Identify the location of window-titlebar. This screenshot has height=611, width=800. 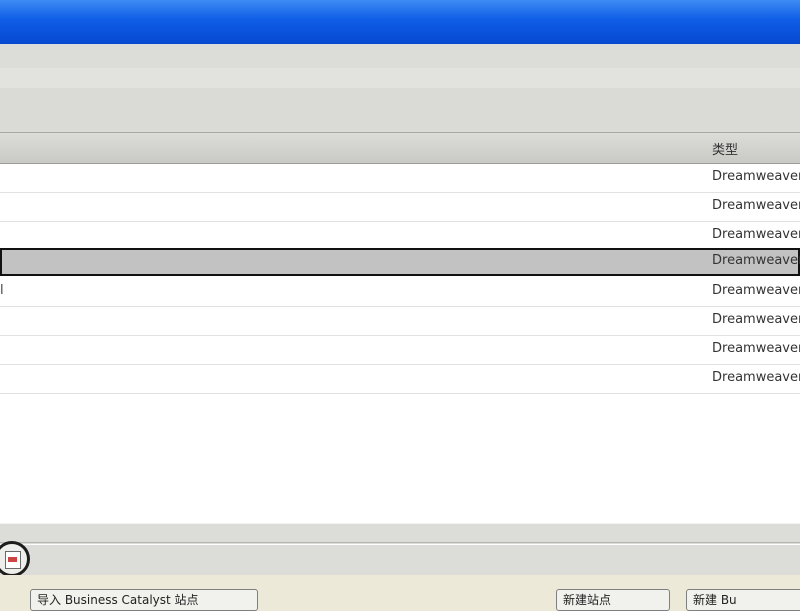
(400, 22).